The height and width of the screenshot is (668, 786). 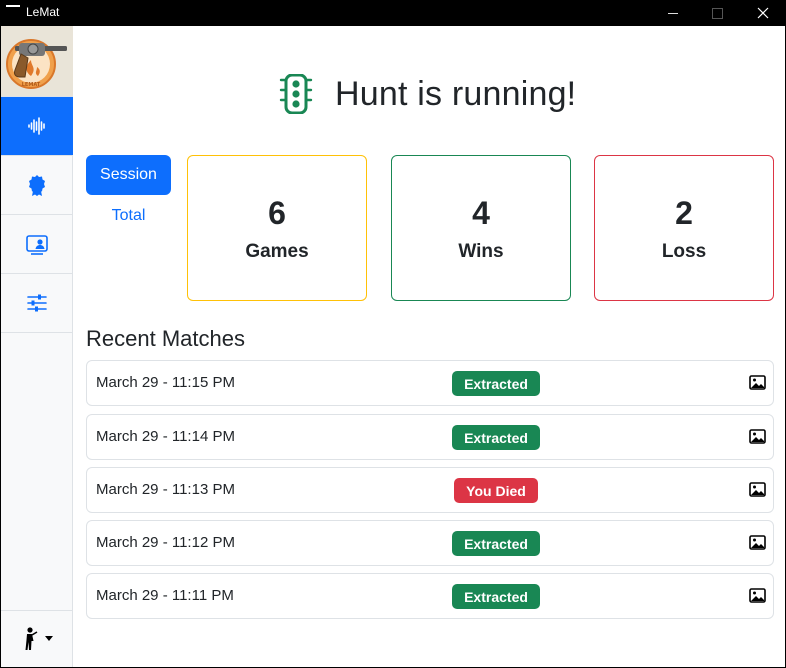 What do you see at coordinates (31, 638) in the screenshot?
I see `person-walking-icon` at bounding box center [31, 638].